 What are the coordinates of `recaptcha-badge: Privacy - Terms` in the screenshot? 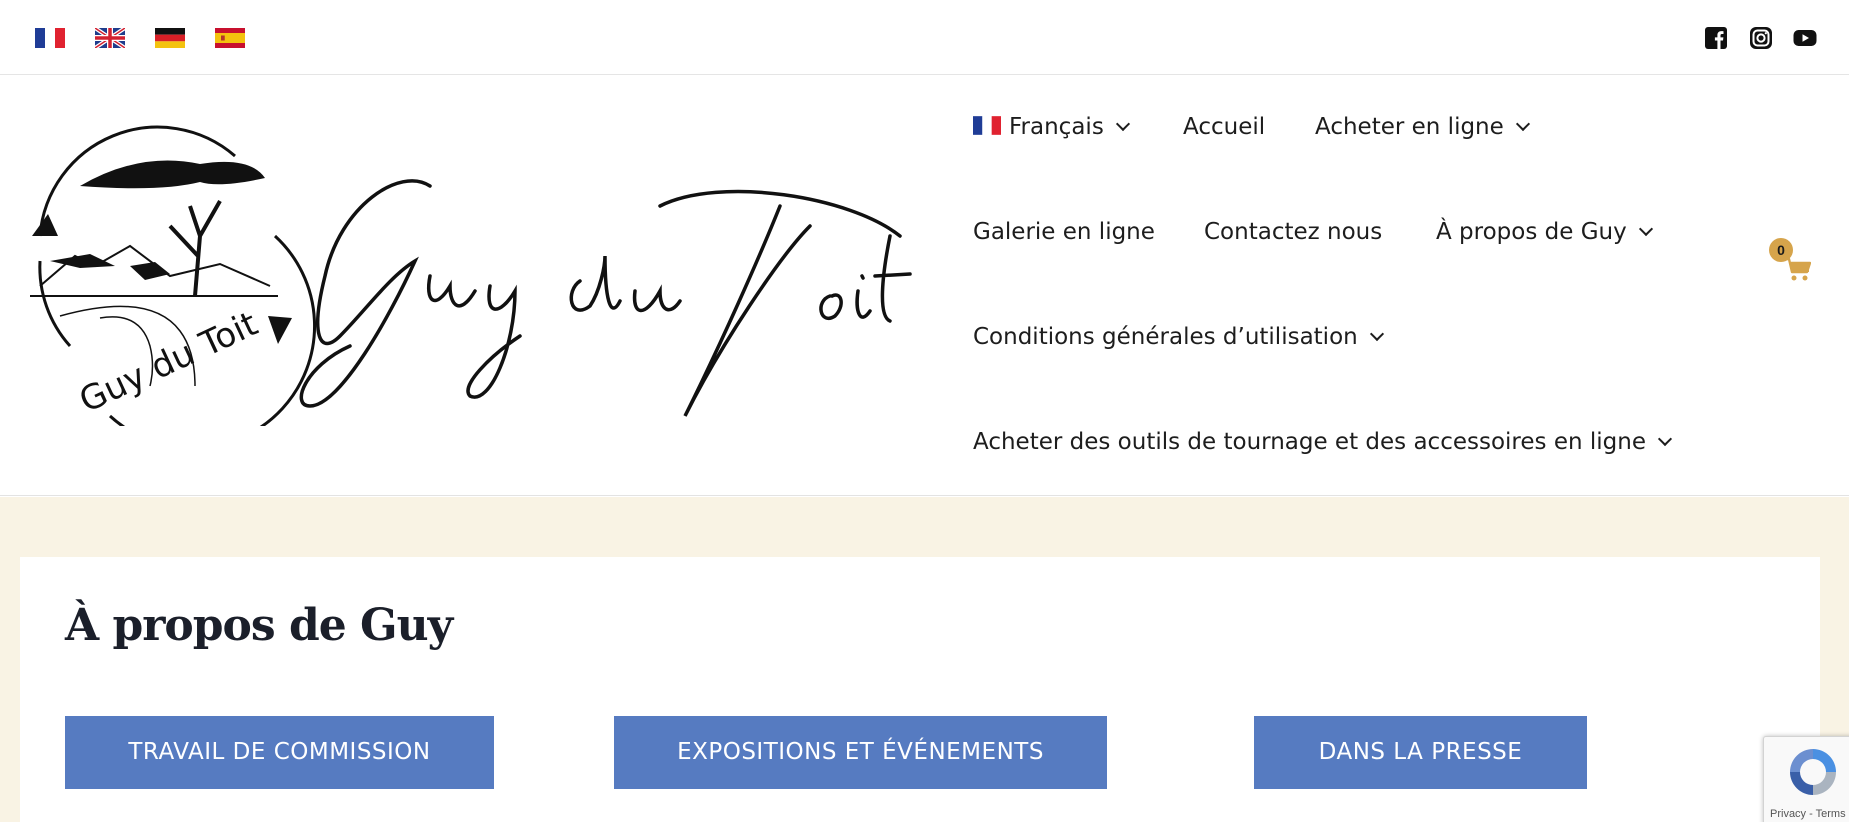 It's located at (1806, 779).